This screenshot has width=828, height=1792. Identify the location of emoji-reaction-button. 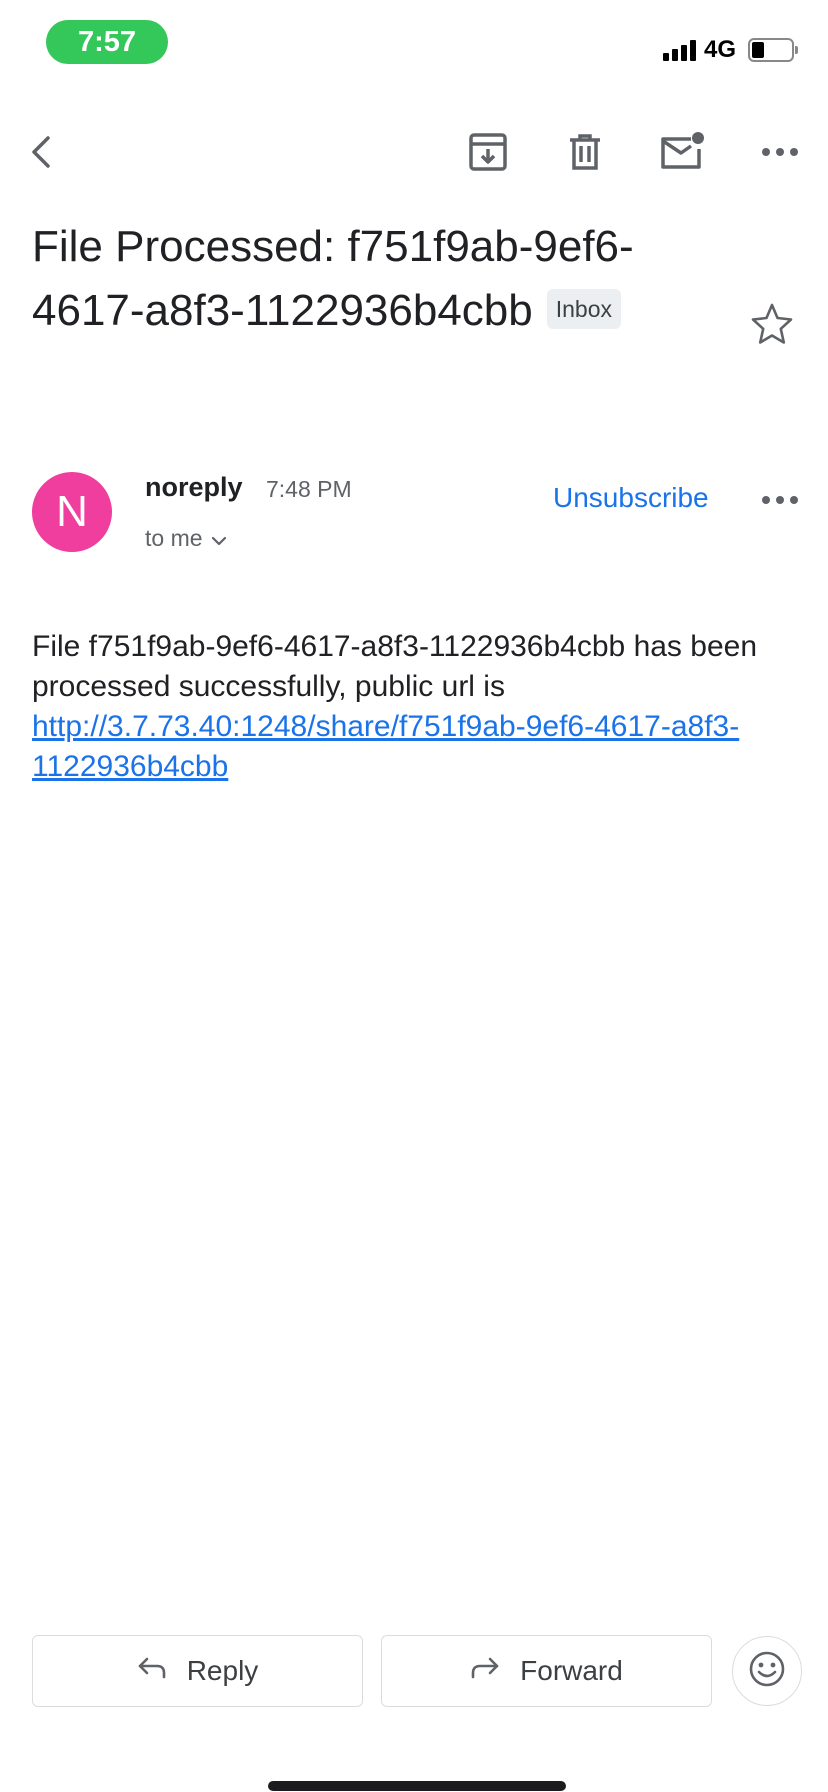
(767, 1671).